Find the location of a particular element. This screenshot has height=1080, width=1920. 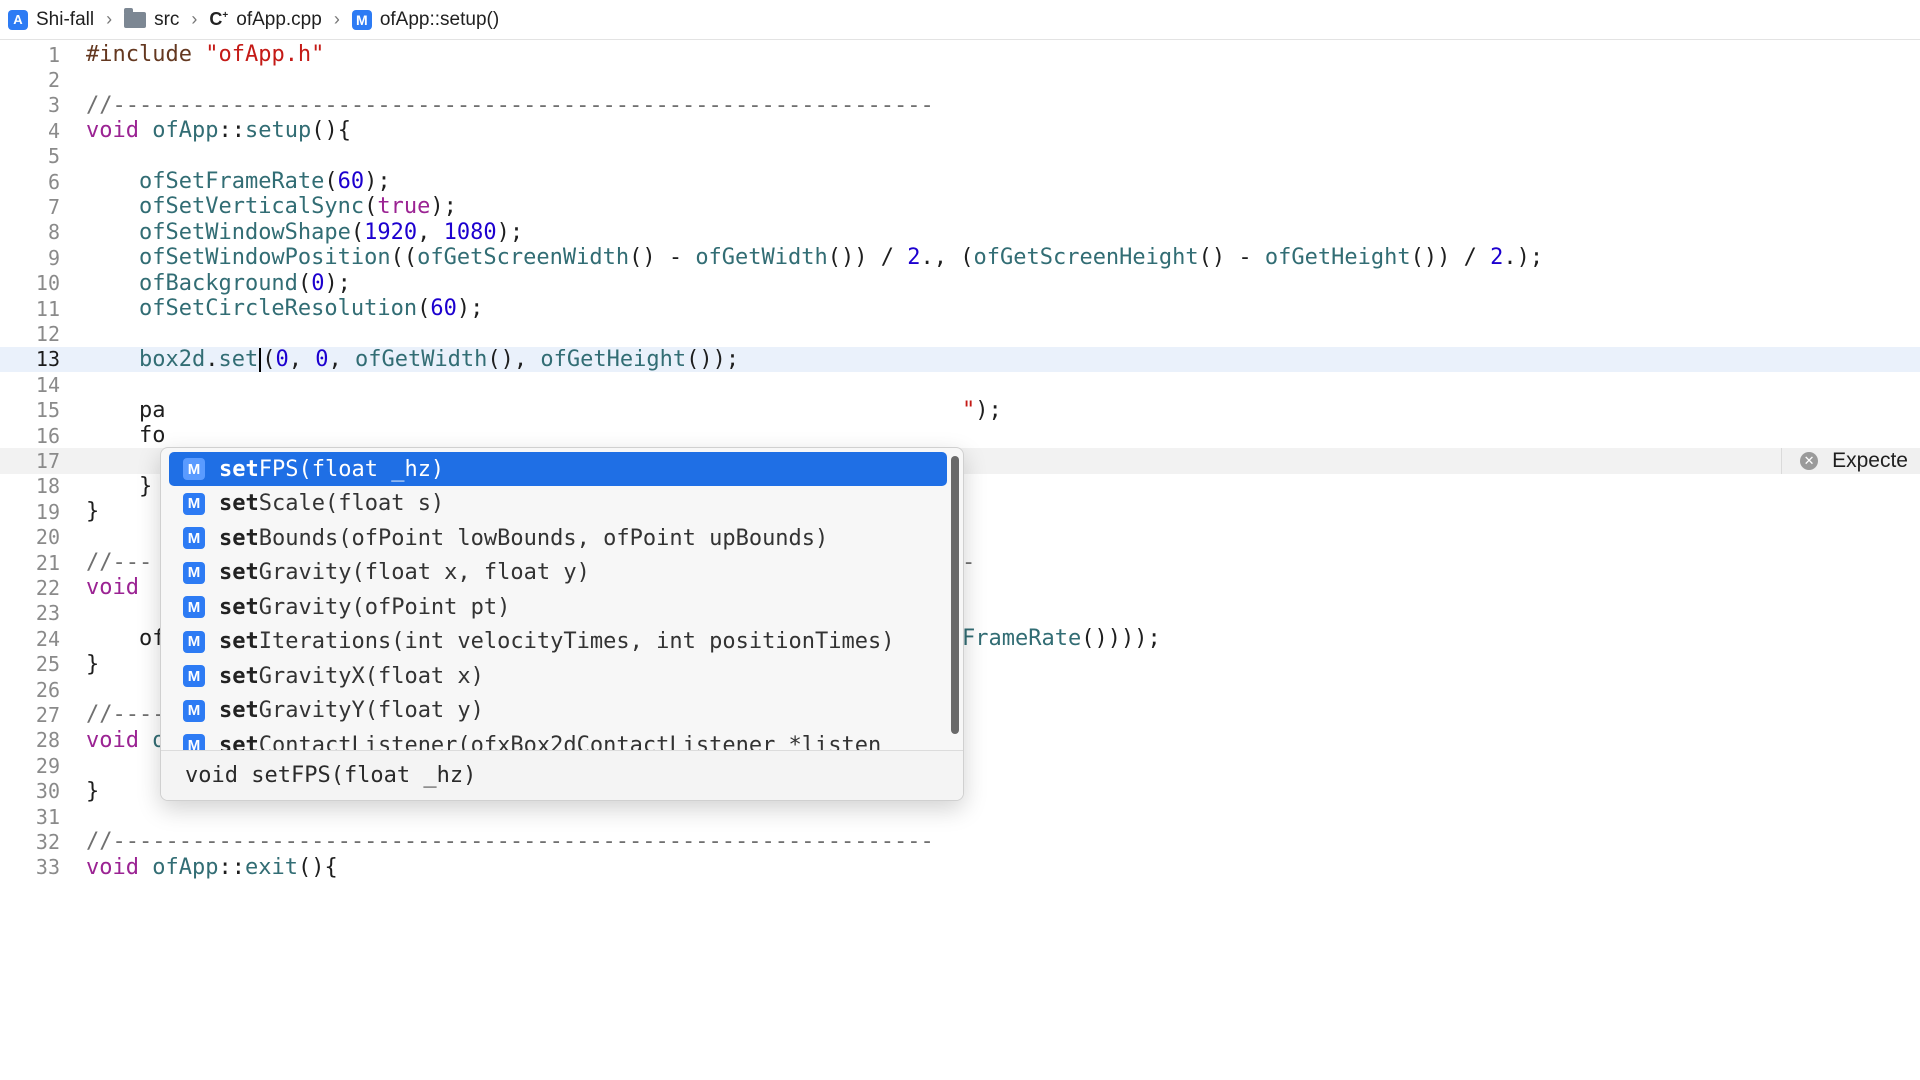

autocomplete-item: MsetGravityY(float y) is located at coordinates (558, 711).